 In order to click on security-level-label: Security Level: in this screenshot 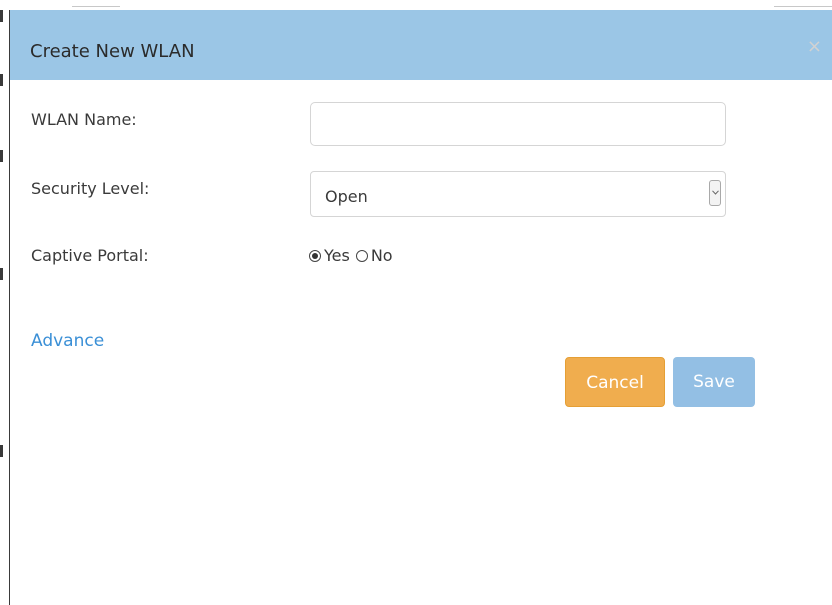, I will do `click(90, 188)`.